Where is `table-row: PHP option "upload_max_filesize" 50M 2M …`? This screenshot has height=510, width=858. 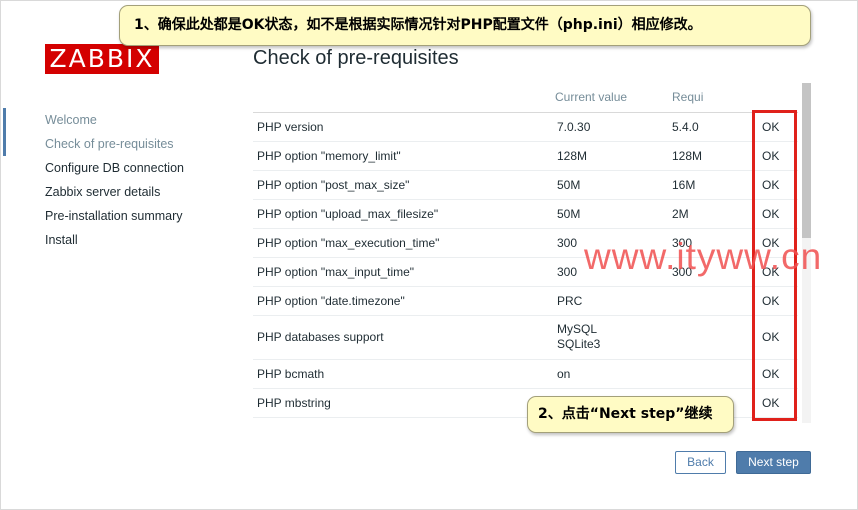
table-row: PHP option "upload_max_filesize" 50M 2M … is located at coordinates (525, 214).